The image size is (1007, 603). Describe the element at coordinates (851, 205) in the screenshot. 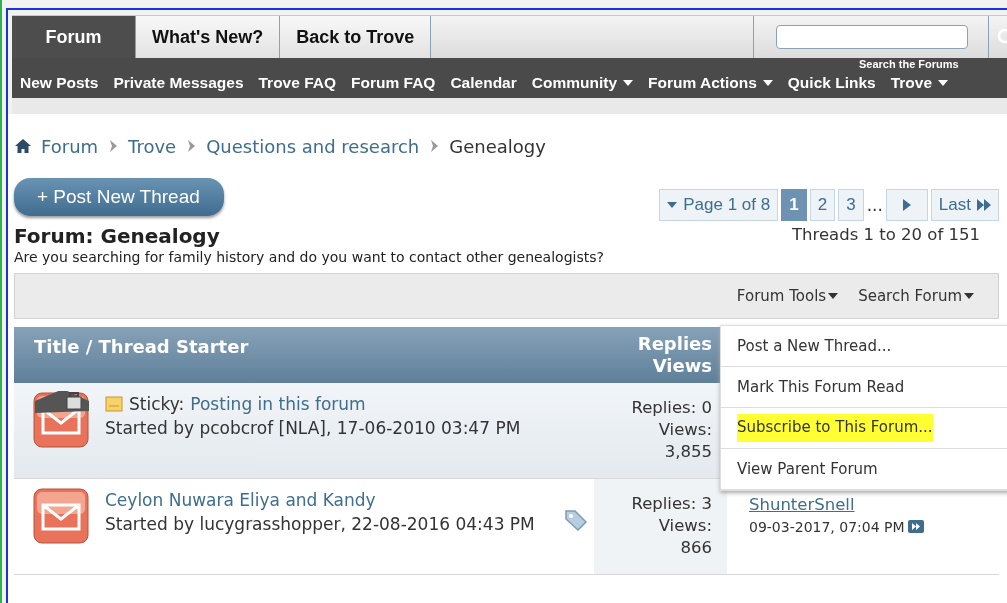

I see `page-button: 3` at that location.